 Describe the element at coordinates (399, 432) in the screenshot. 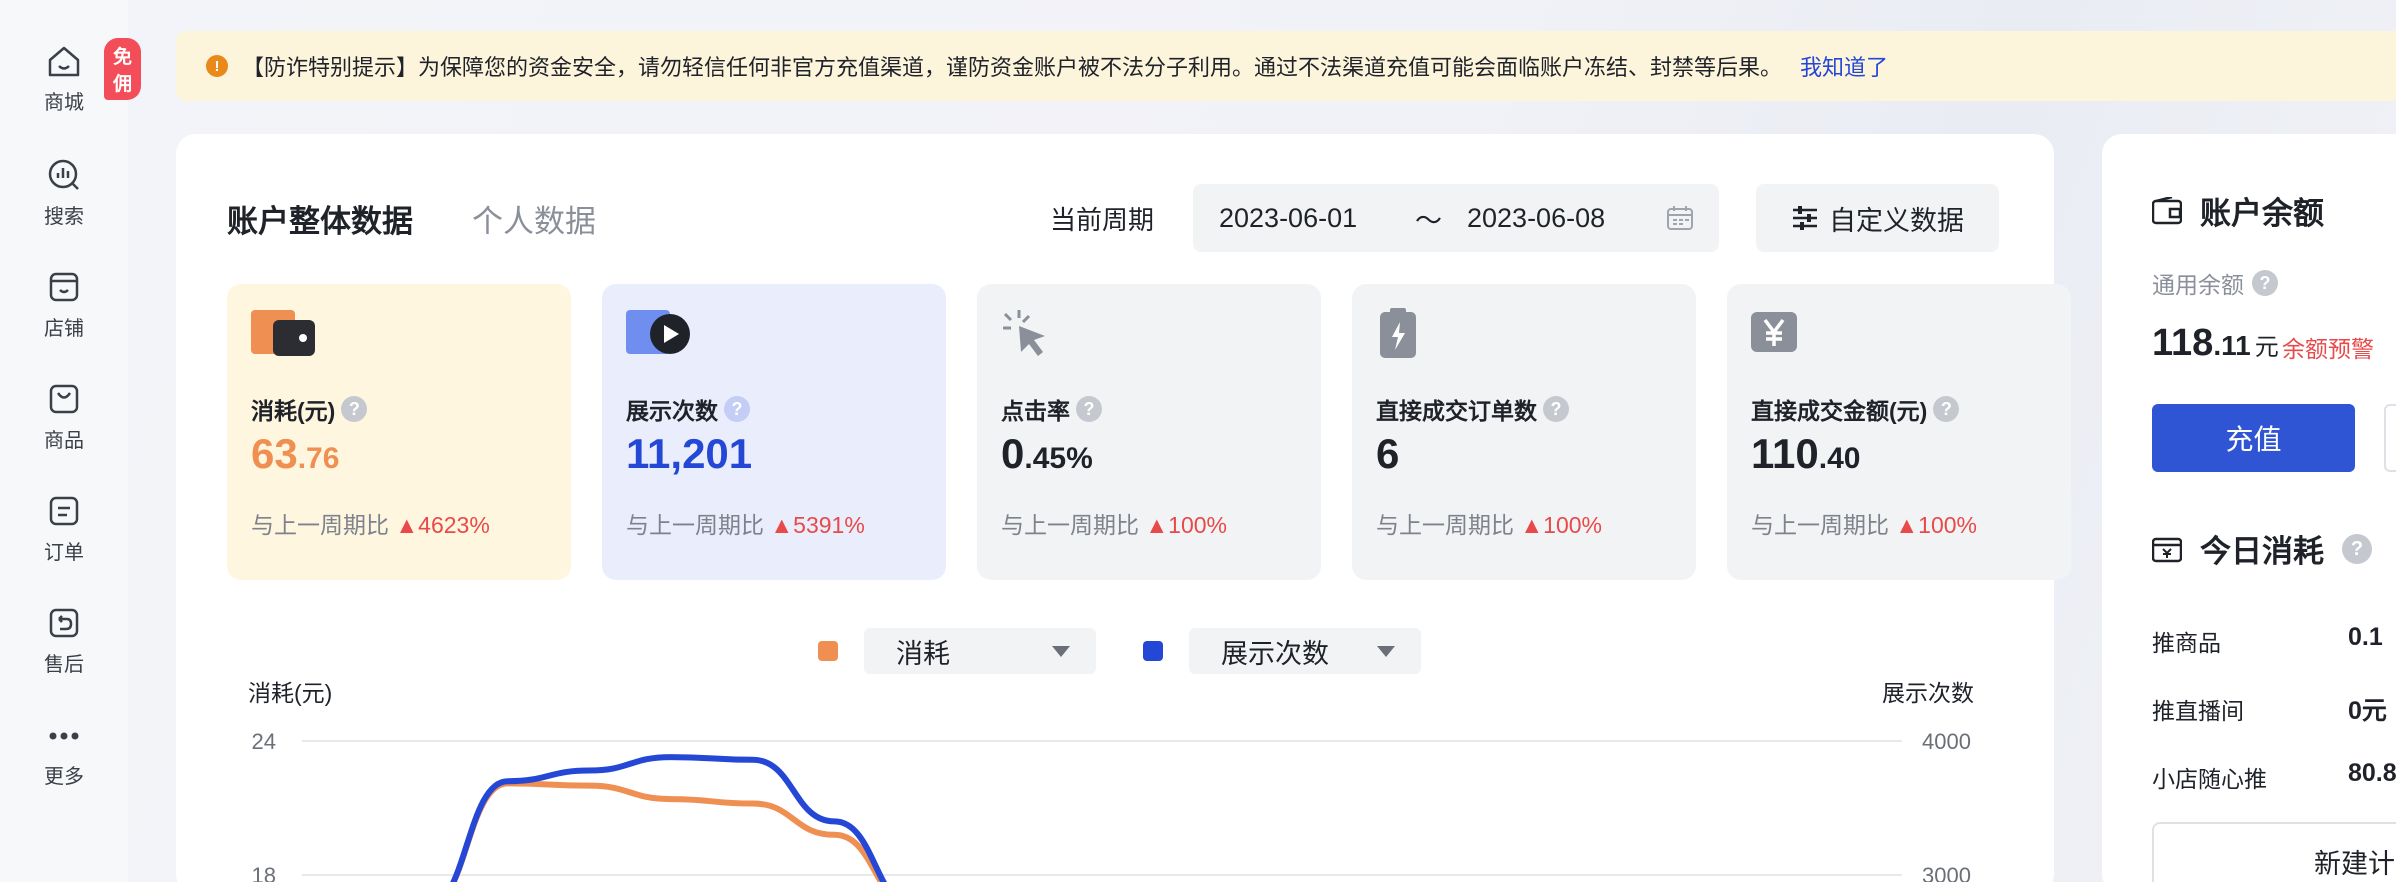

I see `metric-card-cost: 消耗(元)? 63.76 与上一周期比 ▲4623%` at that location.